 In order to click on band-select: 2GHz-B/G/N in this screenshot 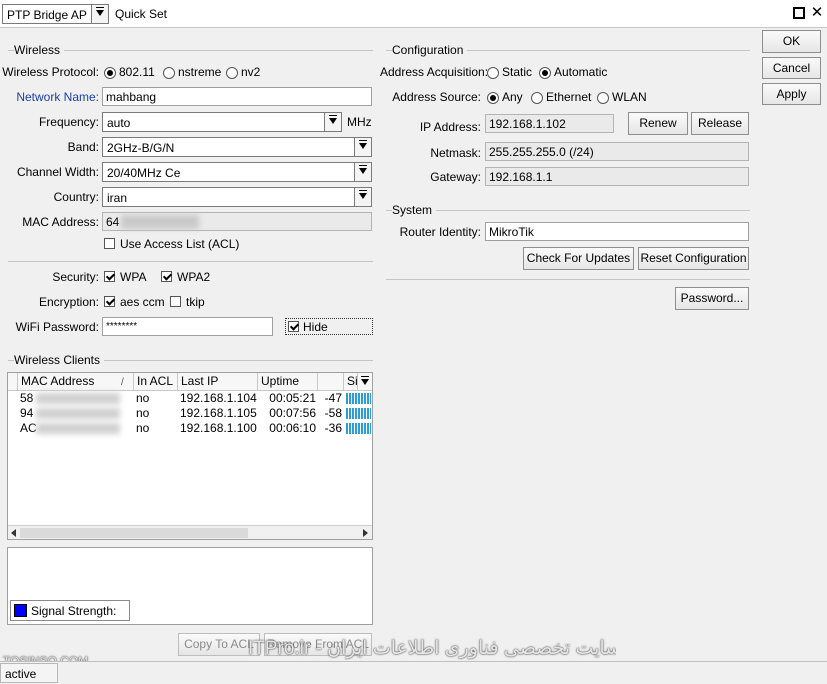, I will do `click(237, 147)`.